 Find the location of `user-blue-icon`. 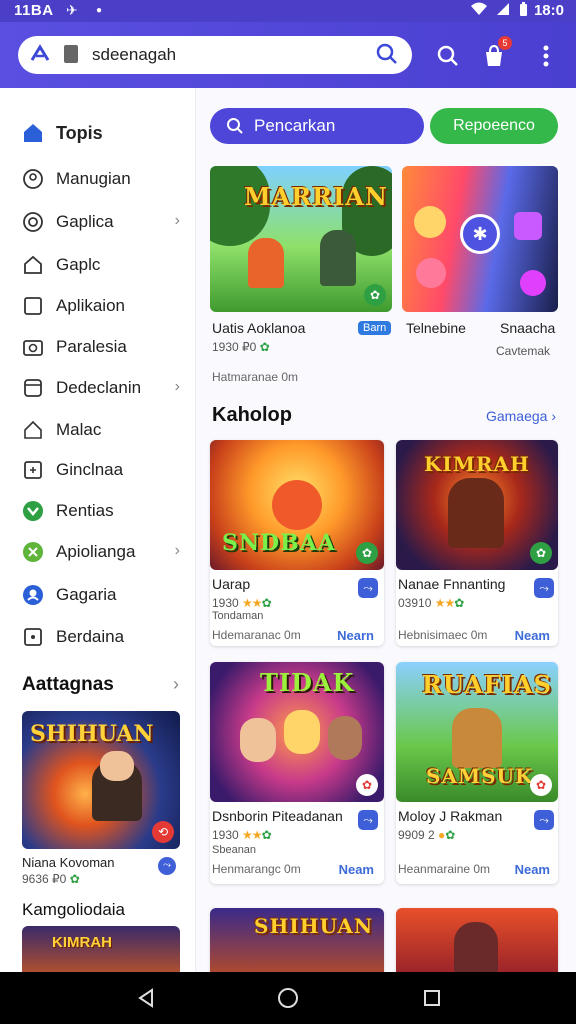

user-blue-icon is located at coordinates (33, 595).